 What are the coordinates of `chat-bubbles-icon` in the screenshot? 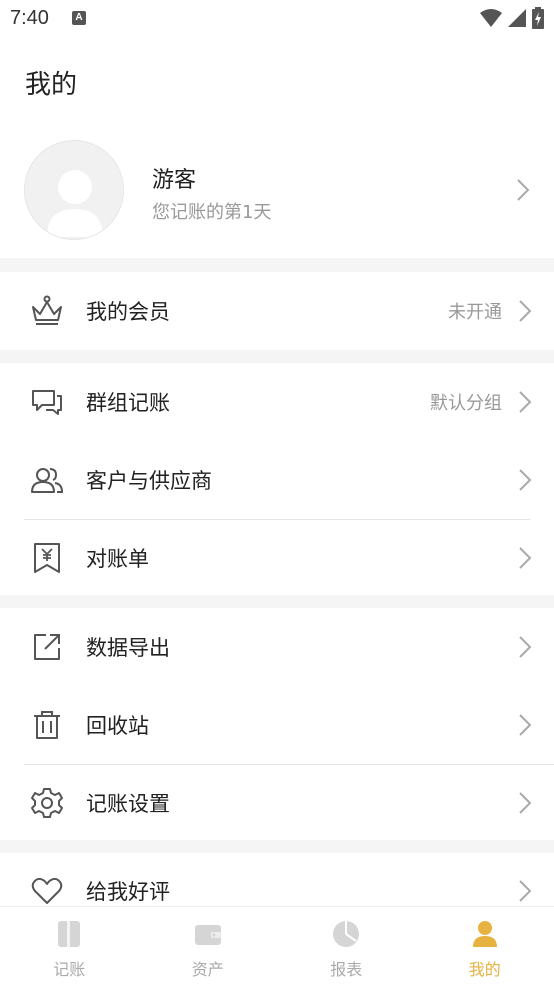 It's located at (47, 402).